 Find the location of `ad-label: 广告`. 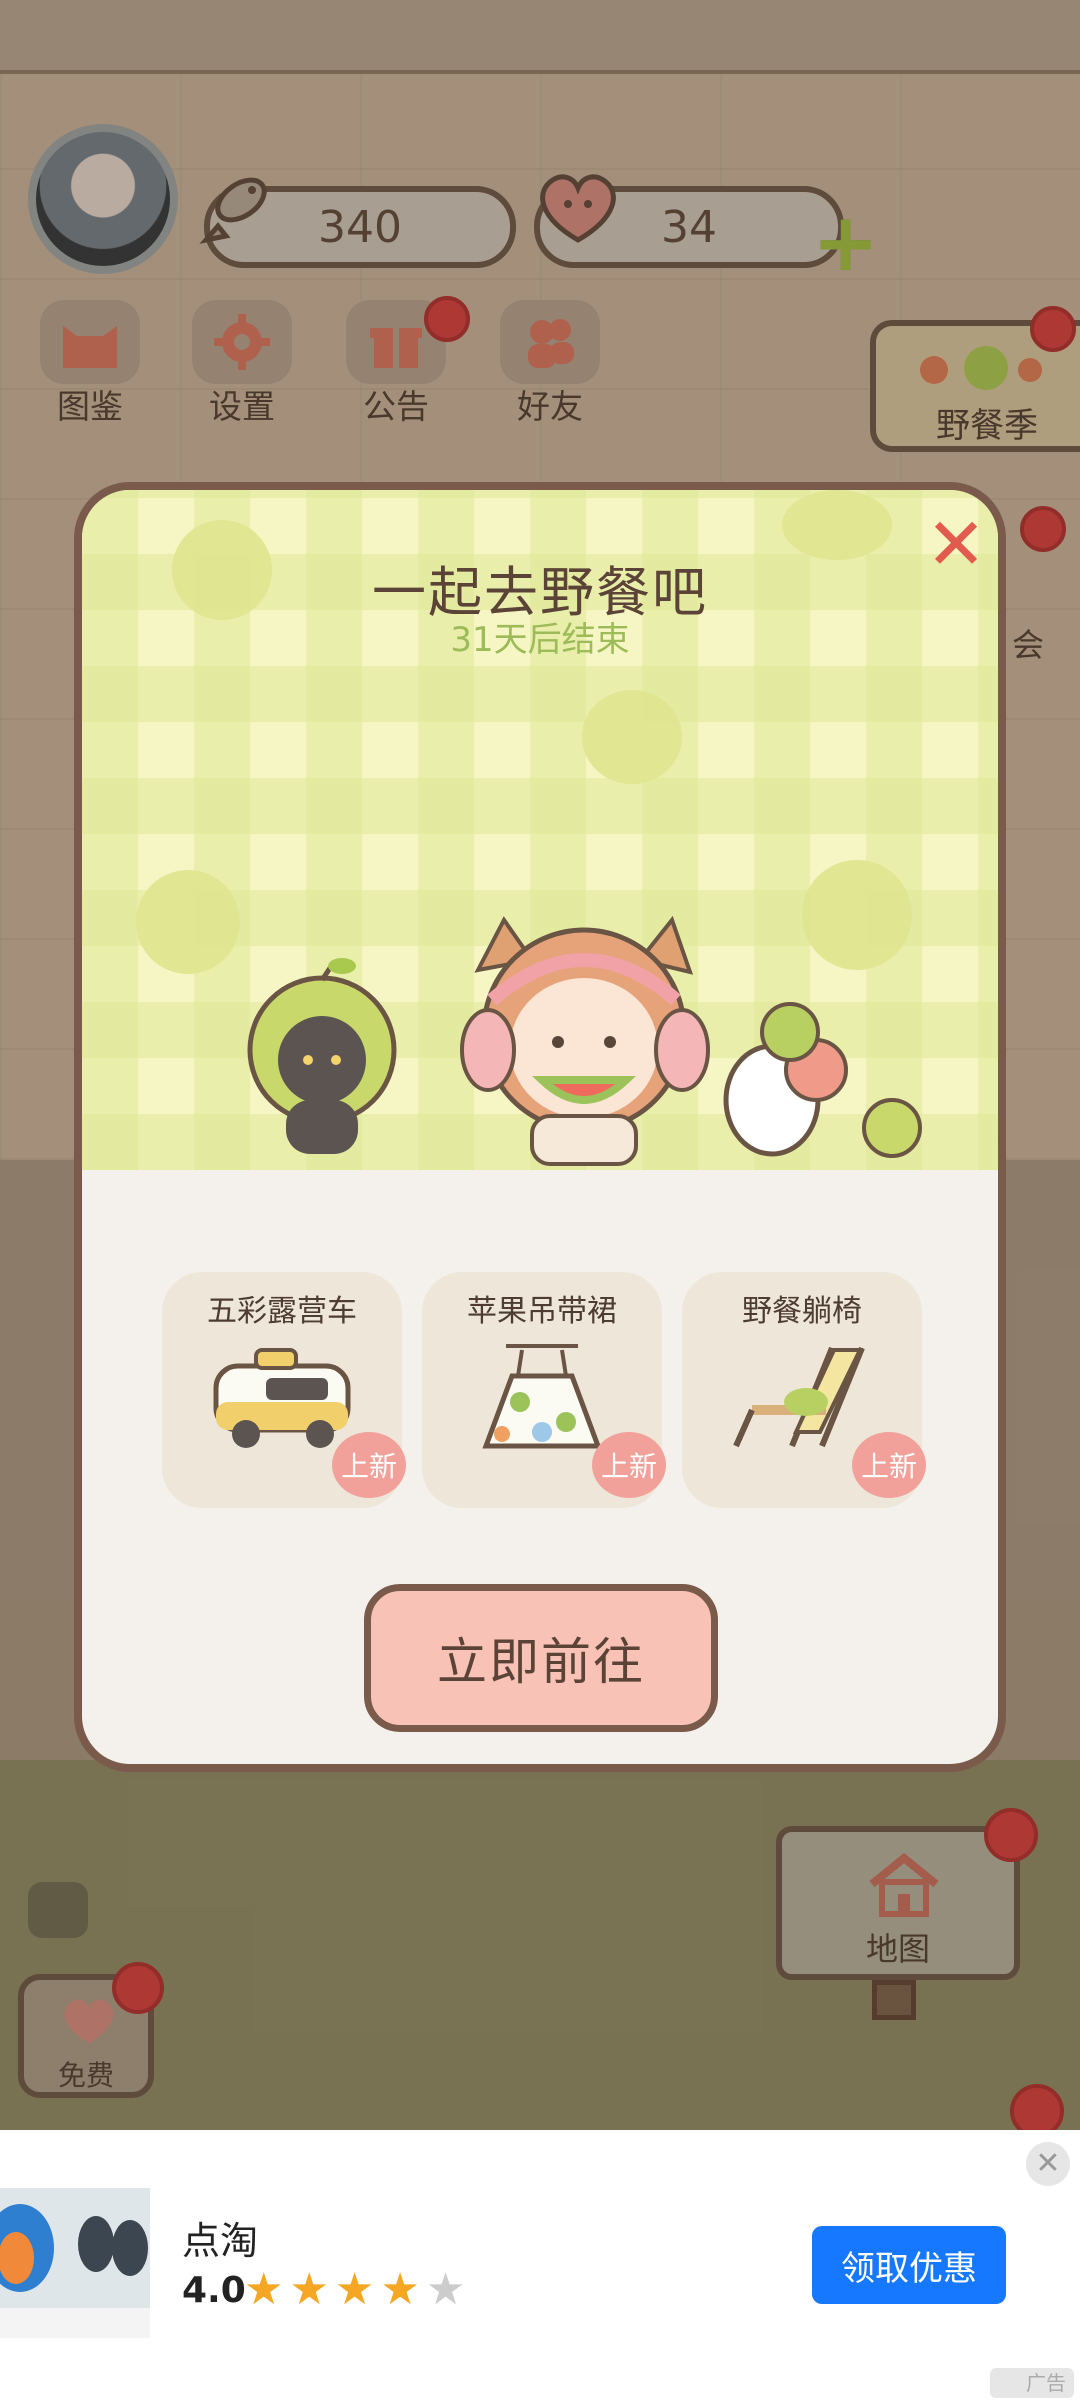

ad-label: 广告 is located at coordinates (1032, 2383).